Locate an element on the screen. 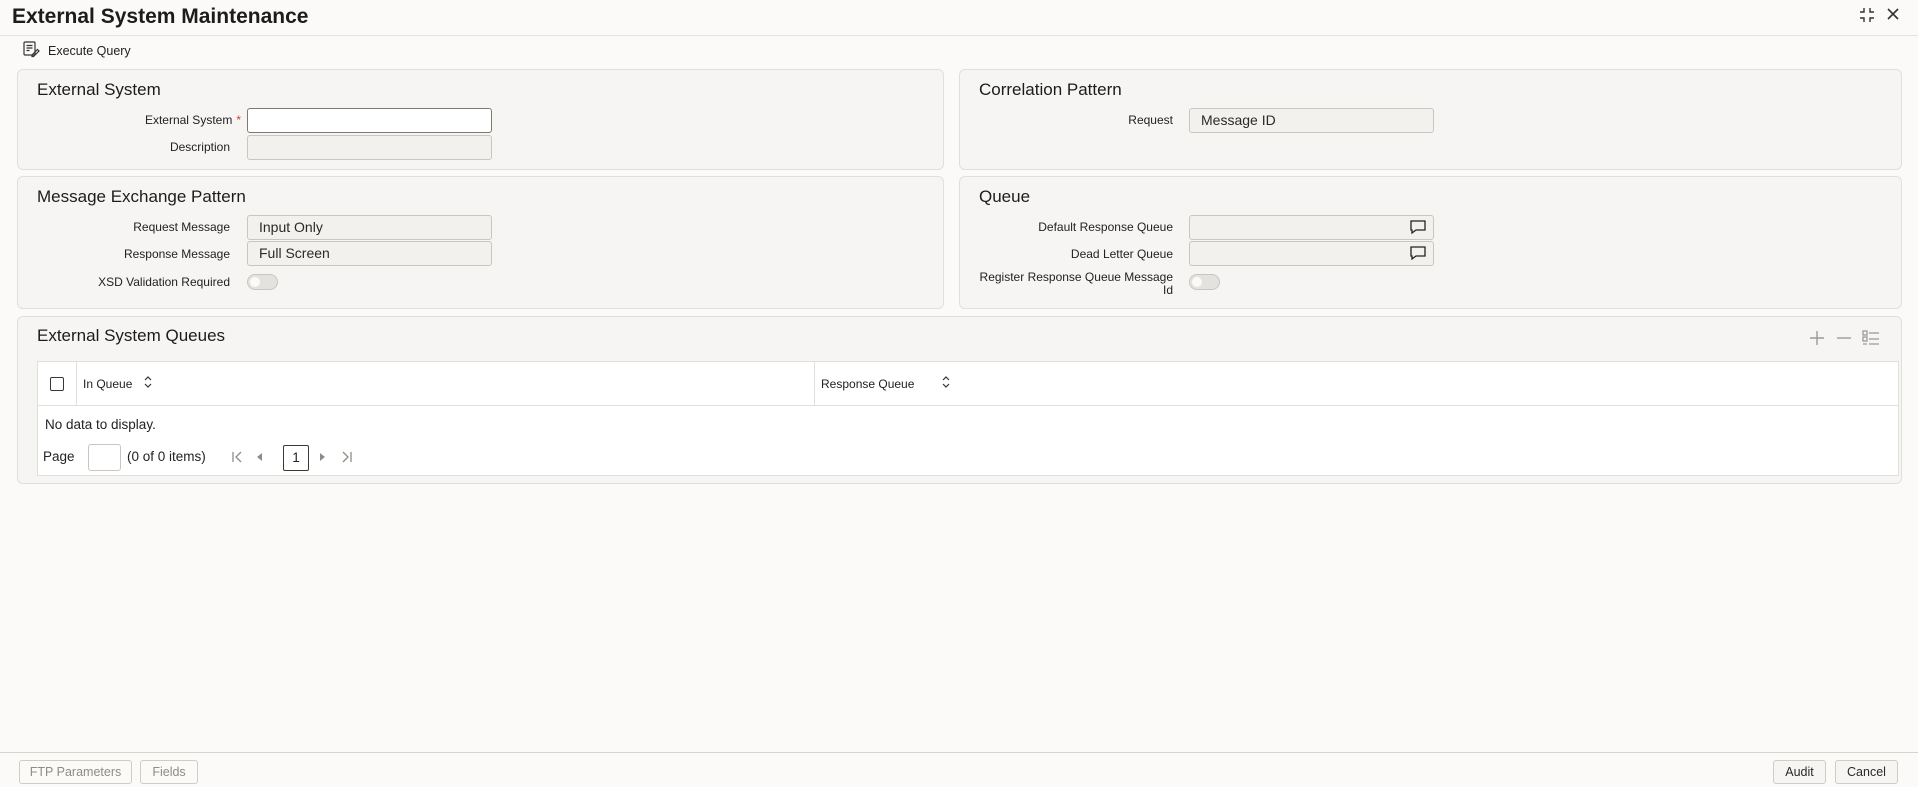 This screenshot has width=1918, height=787. title-bar: External System Maintenance is located at coordinates (959, 18).